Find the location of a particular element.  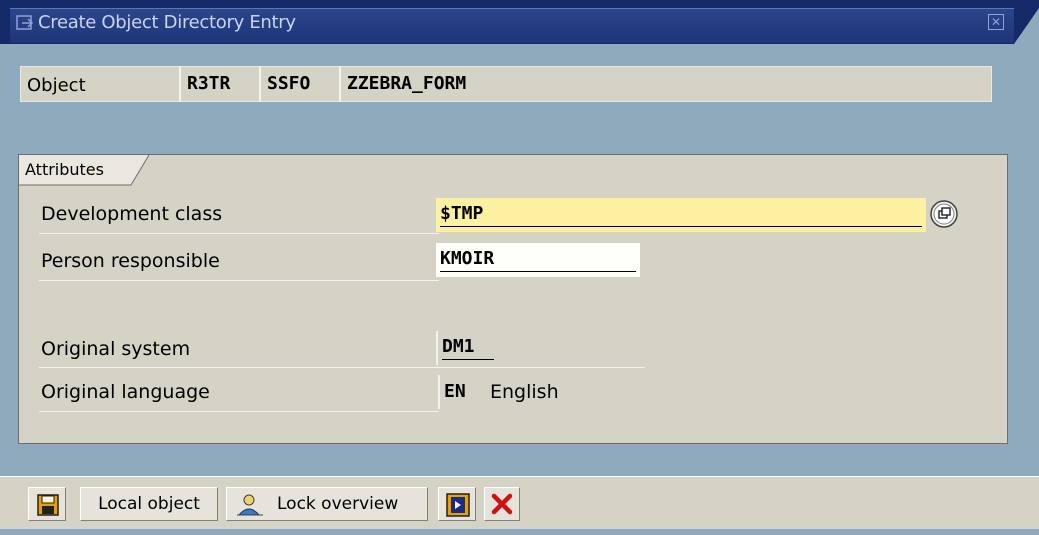

button-toolbar: Local object Lock overview is located at coordinates (519, 502).